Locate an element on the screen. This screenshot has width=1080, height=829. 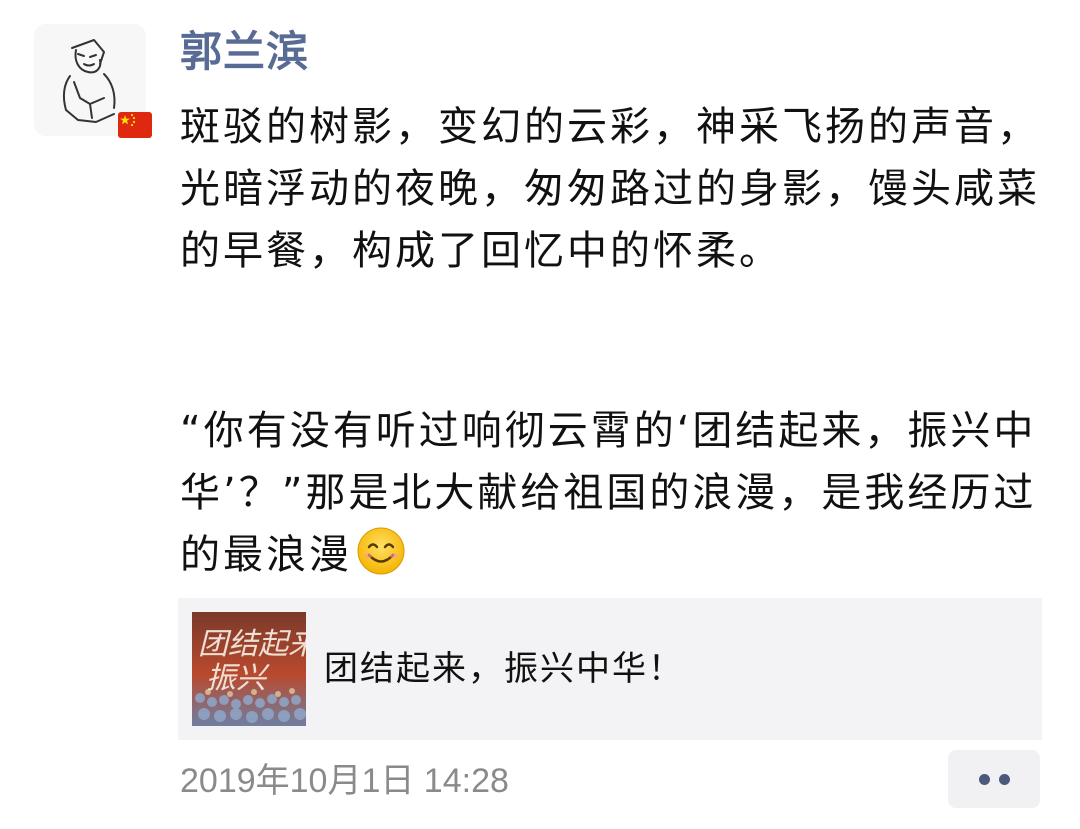
link-thumbnail: 团结起来 振兴 is located at coordinates (249, 669).